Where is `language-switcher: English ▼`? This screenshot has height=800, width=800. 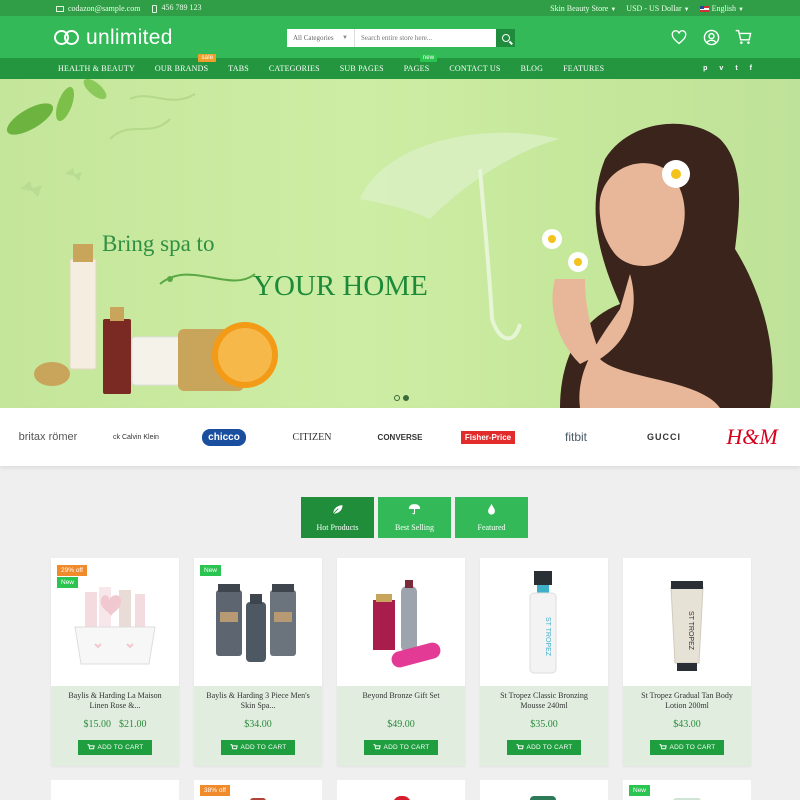 language-switcher: English ▼ is located at coordinates (721, 8).